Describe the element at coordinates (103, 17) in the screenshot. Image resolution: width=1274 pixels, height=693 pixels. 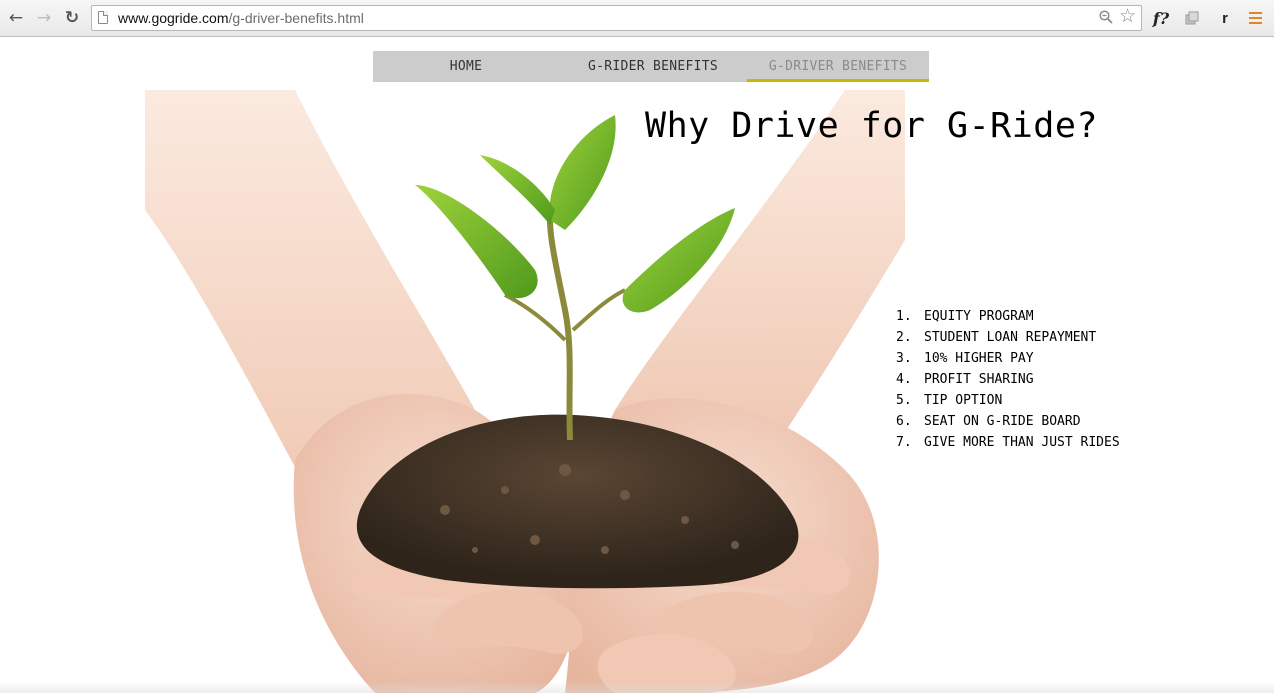
I see `page-icon` at that location.